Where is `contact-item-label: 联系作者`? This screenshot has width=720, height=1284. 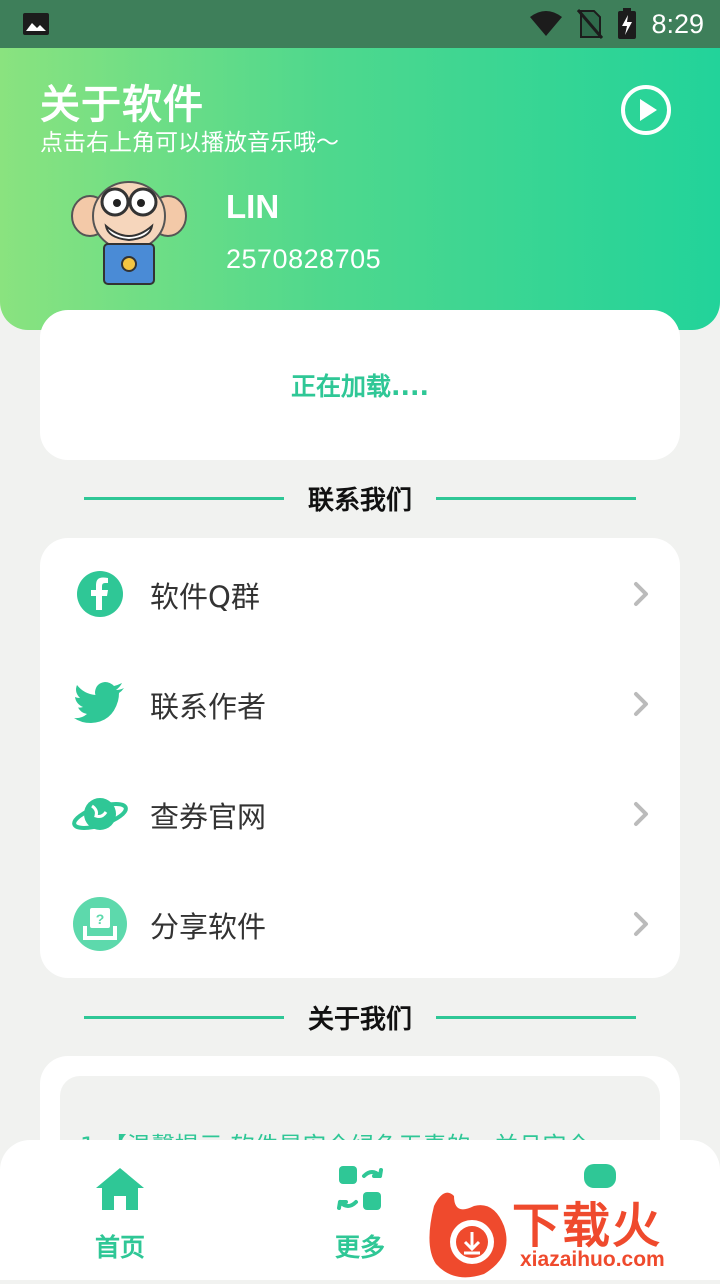
contact-item-label: 联系作者 is located at coordinates (208, 707).